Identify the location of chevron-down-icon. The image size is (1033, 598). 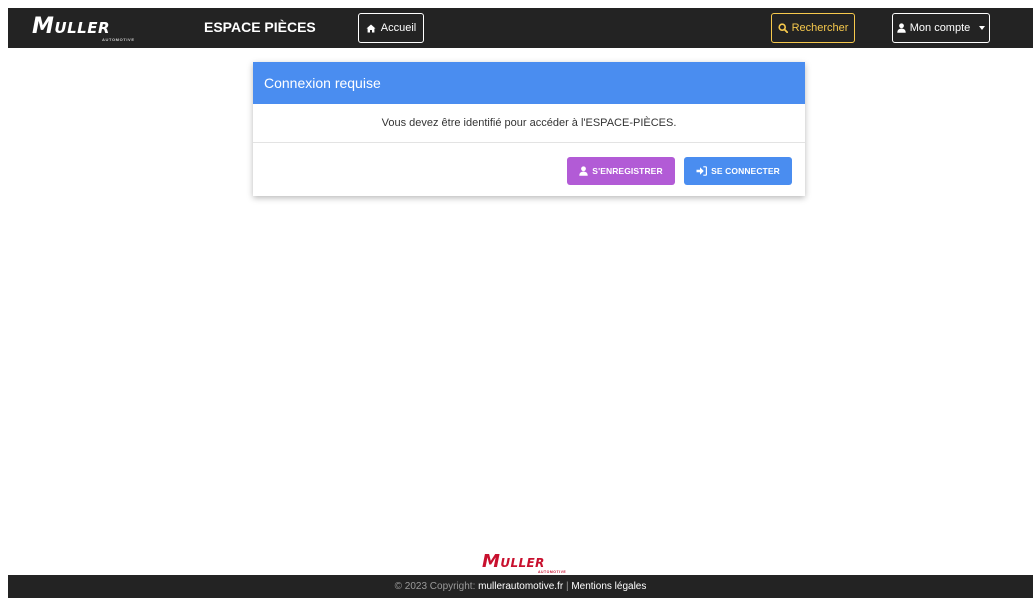
(982, 28).